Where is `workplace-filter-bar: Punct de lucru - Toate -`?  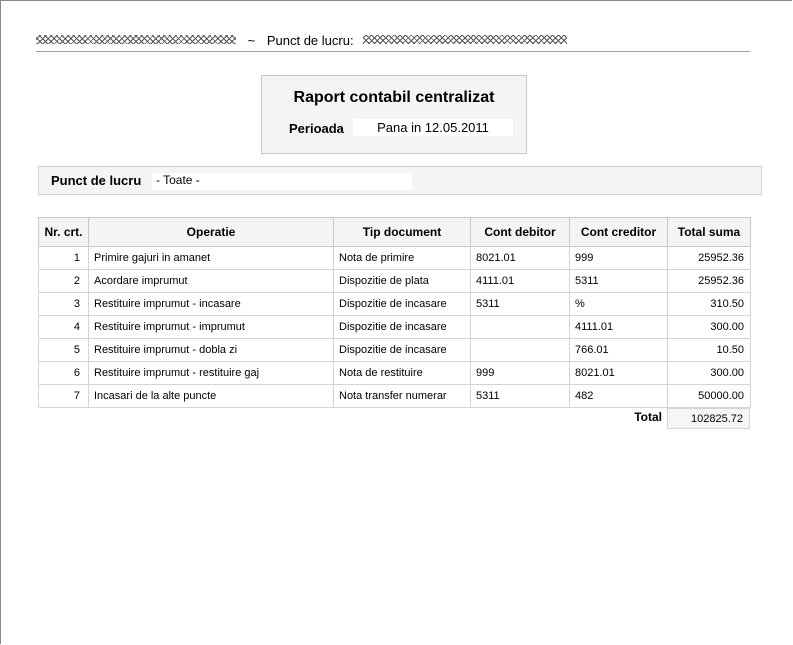
workplace-filter-bar: Punct de lucru - Toate - is located at coordinates (400, 180).